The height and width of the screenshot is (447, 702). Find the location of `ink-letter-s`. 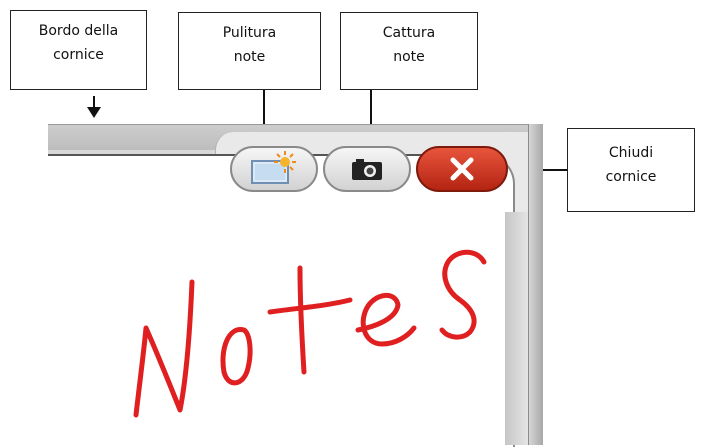

ink-letter-s is located at coordinates (463, 294).